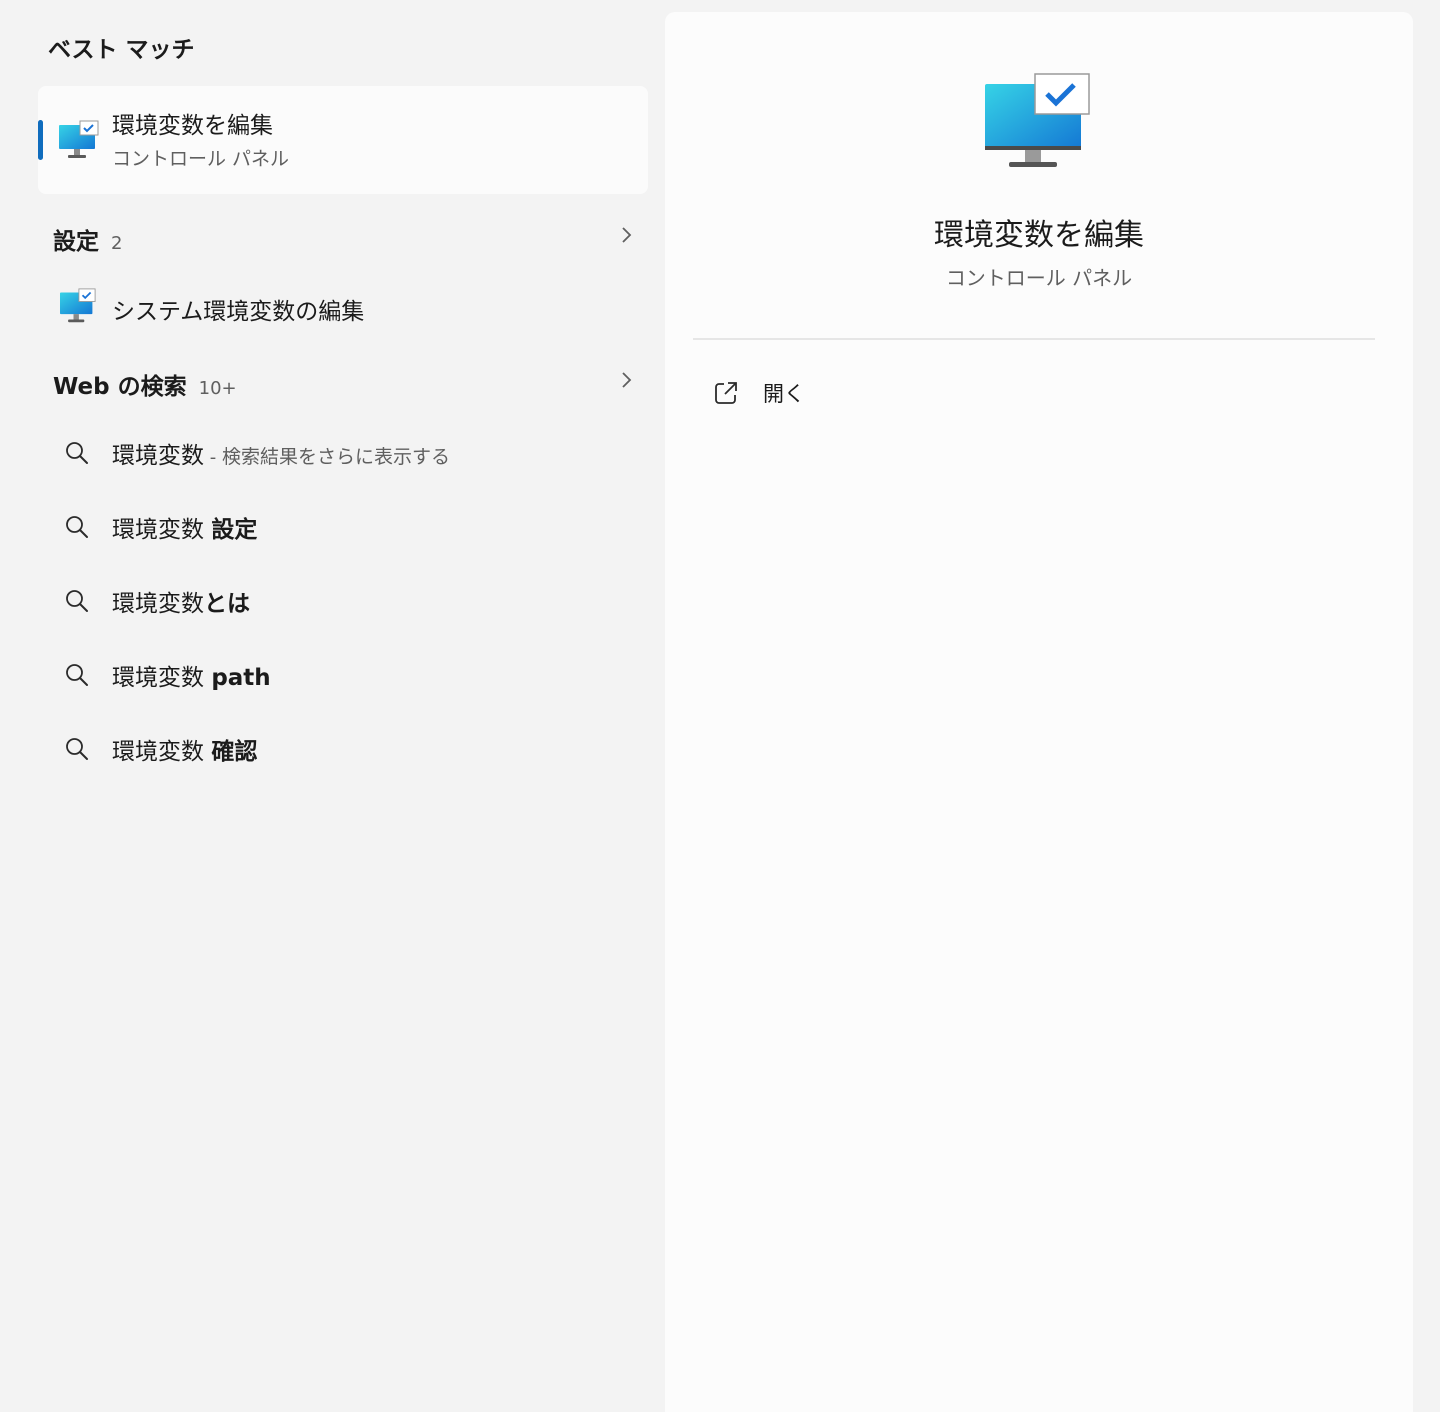  What do you see at coordinates (343, 140) in the screenshot?
I see `best-match-item: 環境変数を編集 コントロール パネル` at bounding box center [343, 140].